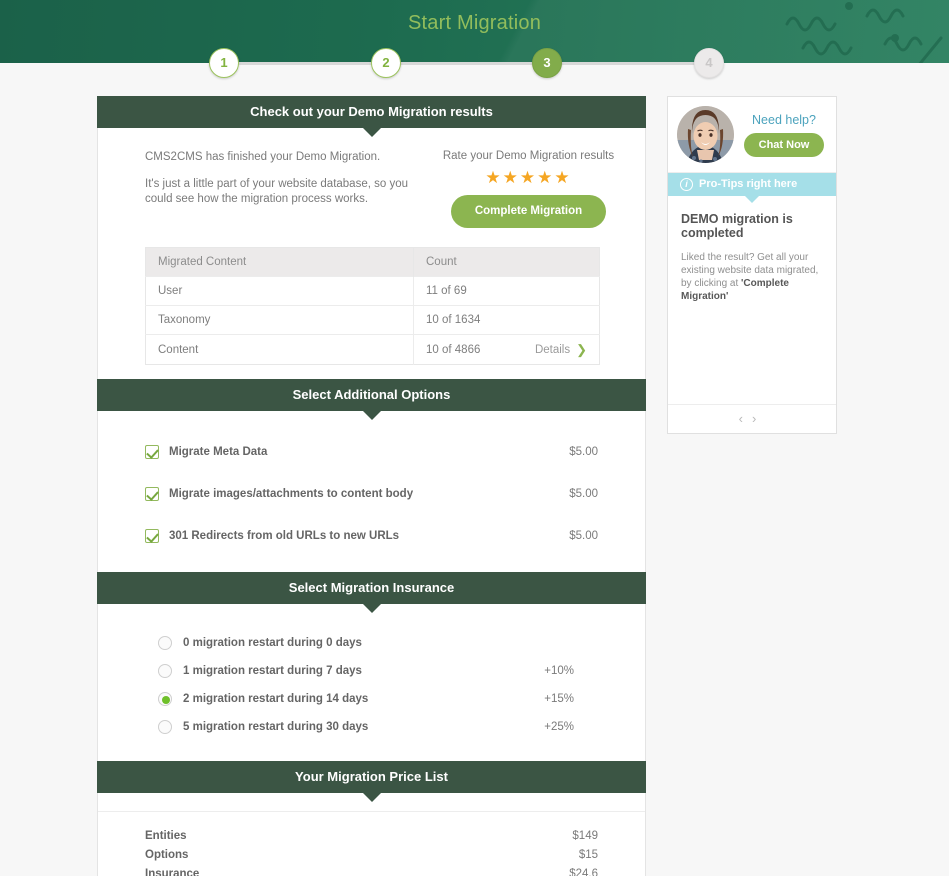  Describe the element at coordinates (279, 291) in the screenshot. I see `table-cell-name: User` at that location.